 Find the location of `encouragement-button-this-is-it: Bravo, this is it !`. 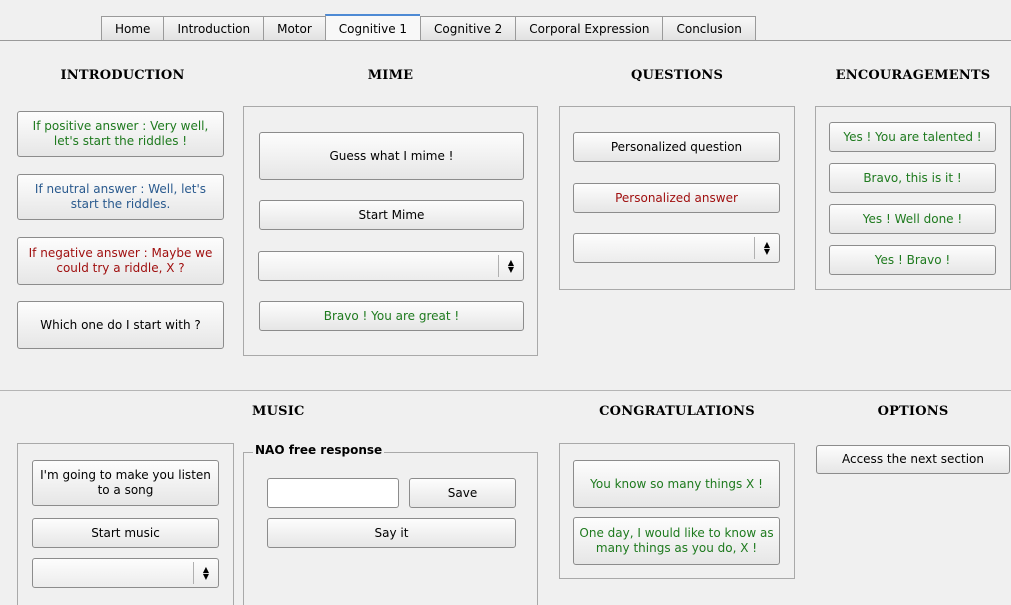

encouragement-button-this-is-it: Bravo, this is it ! is located at coordinates (912, 178).